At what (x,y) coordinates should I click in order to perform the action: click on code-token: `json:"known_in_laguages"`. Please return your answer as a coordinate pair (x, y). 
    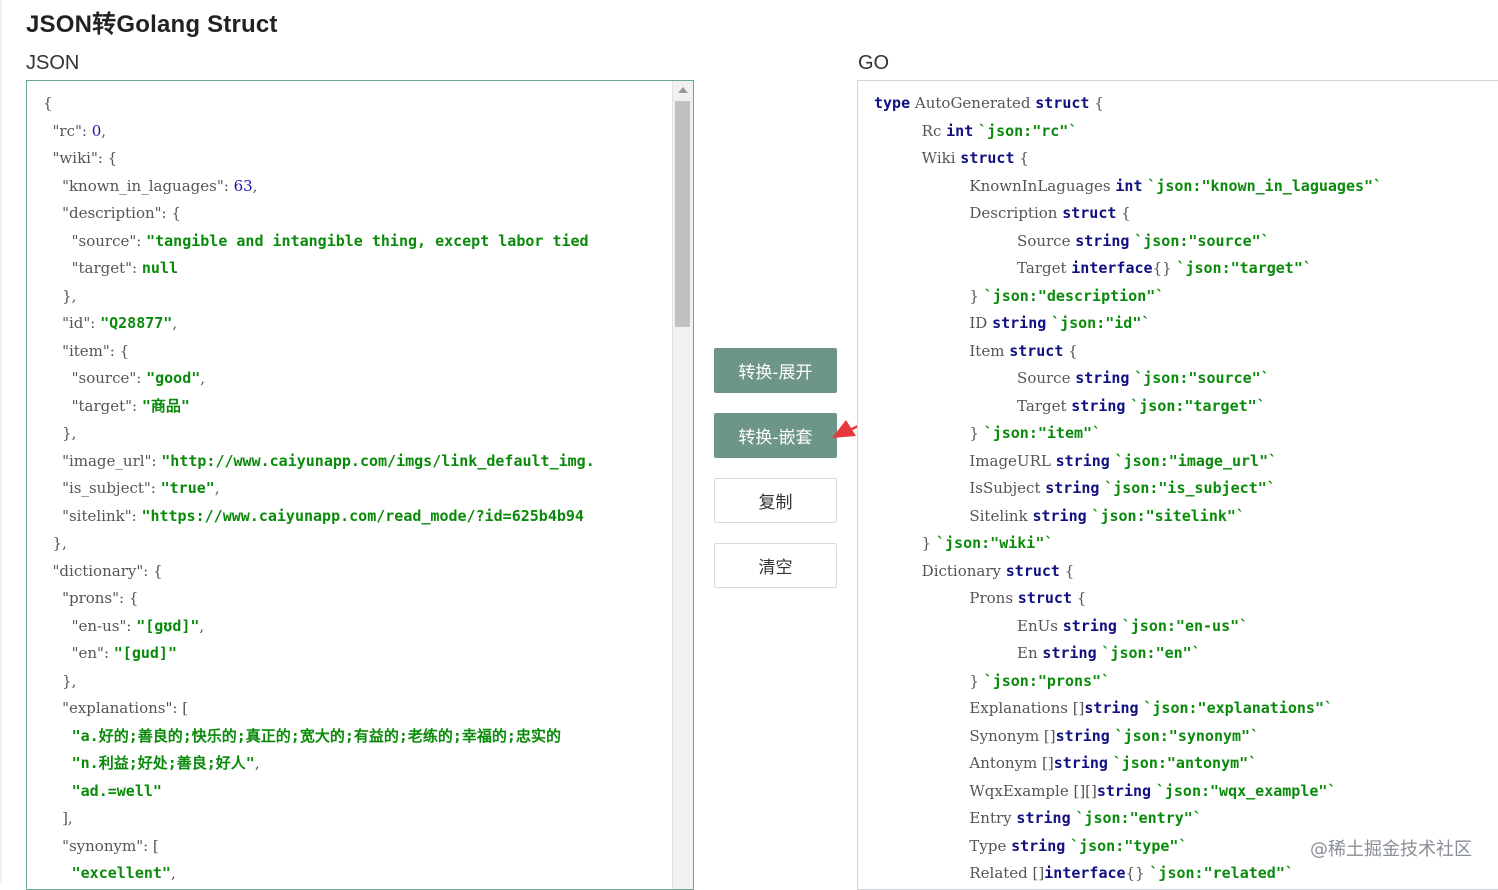
    Looking at the image, I should click on (1265, 185).